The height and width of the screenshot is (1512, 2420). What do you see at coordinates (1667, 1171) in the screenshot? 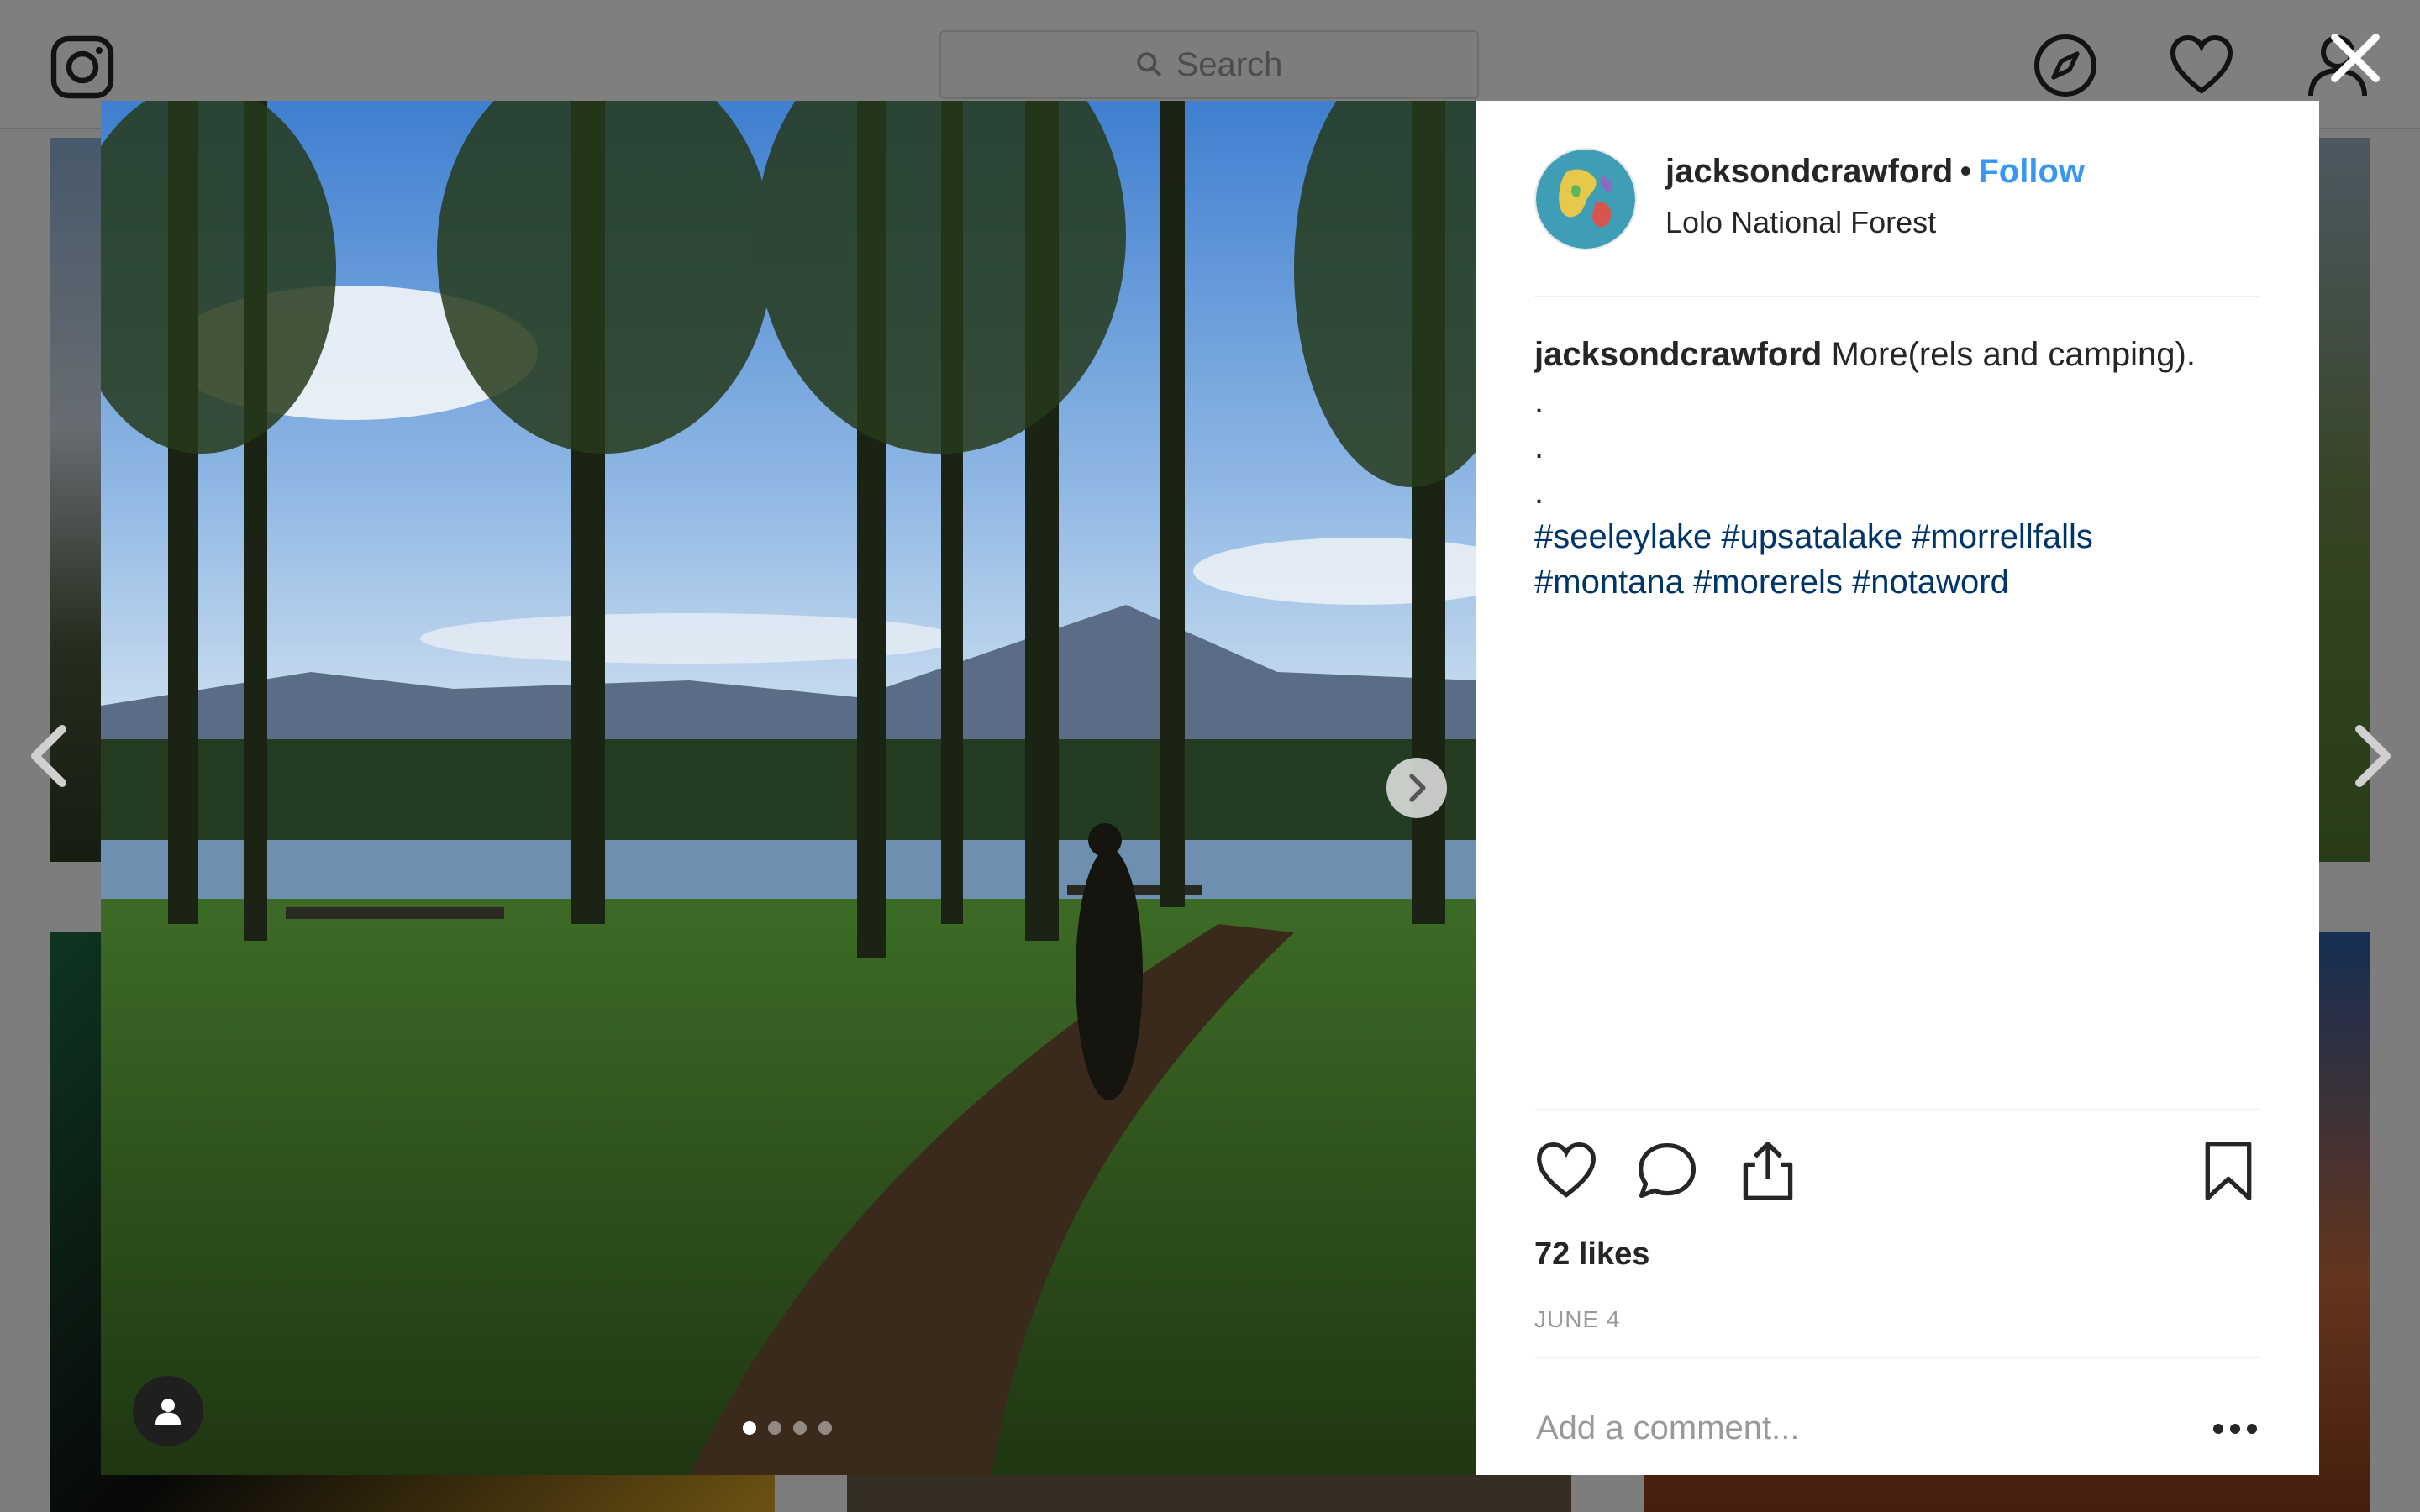
I see `comment-bubble-icon` at bounding box center [1667, 1171].